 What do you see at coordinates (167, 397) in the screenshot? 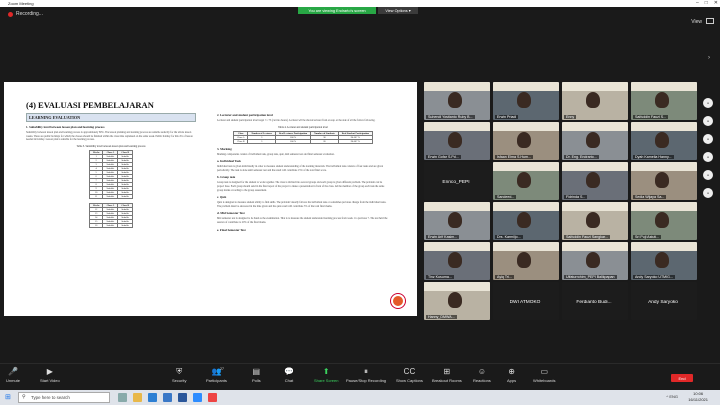
I see `mail-icon` at bounding box center [167, 397].